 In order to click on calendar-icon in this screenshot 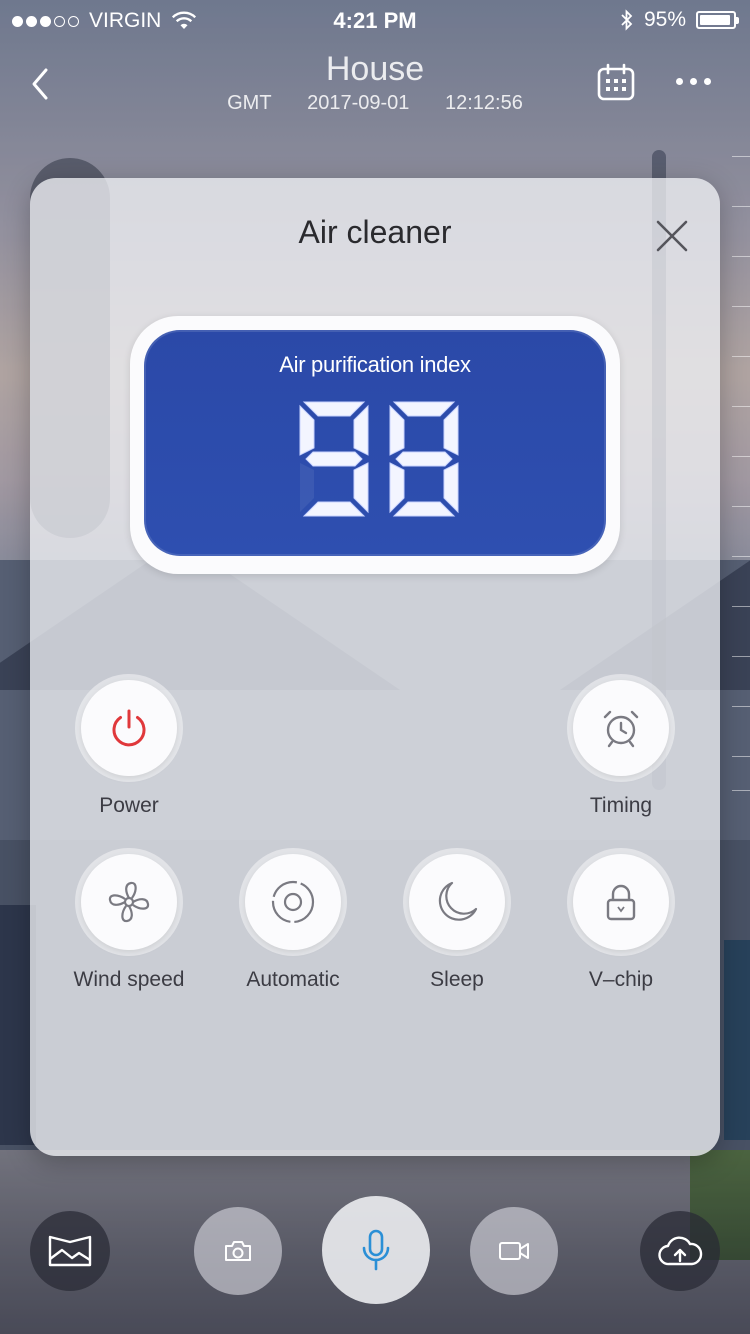, I will do `click(616, 82)`.